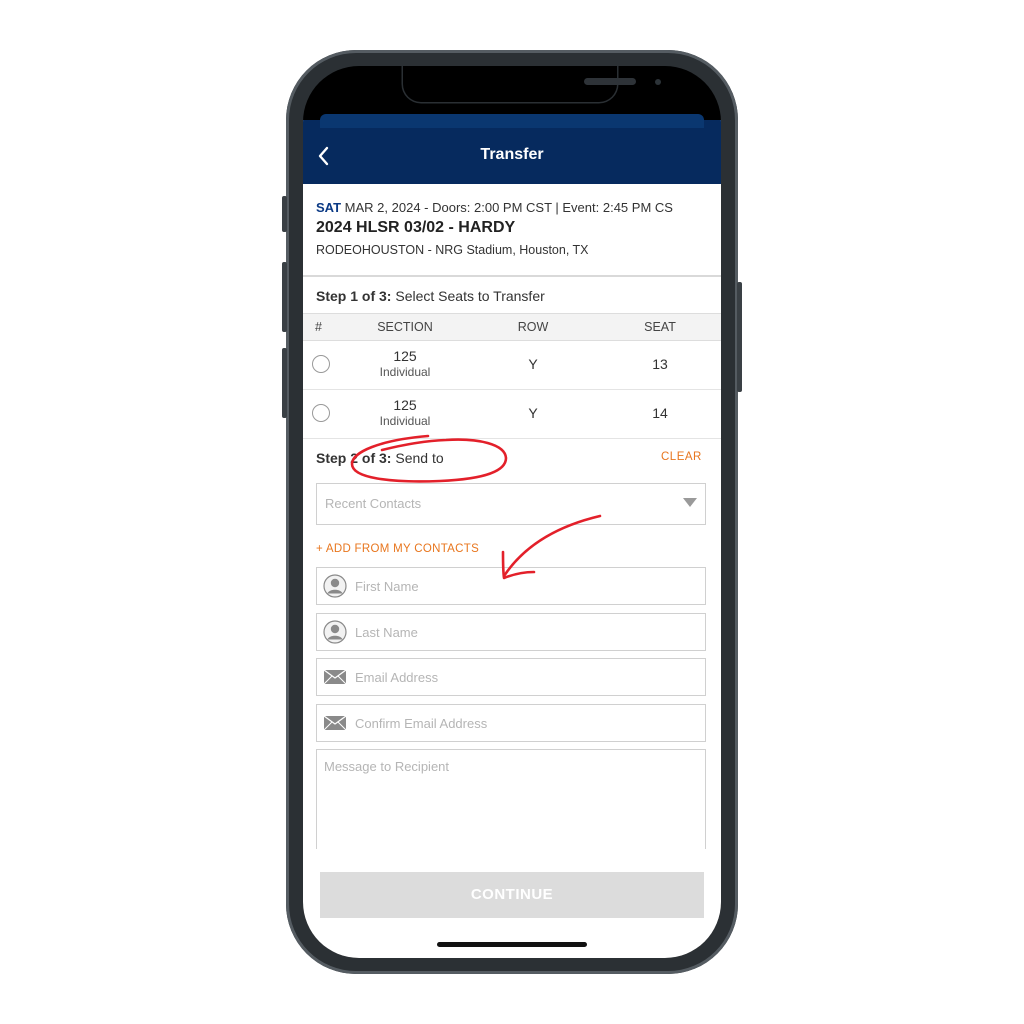 Image resolution: width=1024 pixels, height=1024 pixels. Describe the element at coordinates (397, 677) in the screenshot. I see `email-placeholder: Email Address` at that location.